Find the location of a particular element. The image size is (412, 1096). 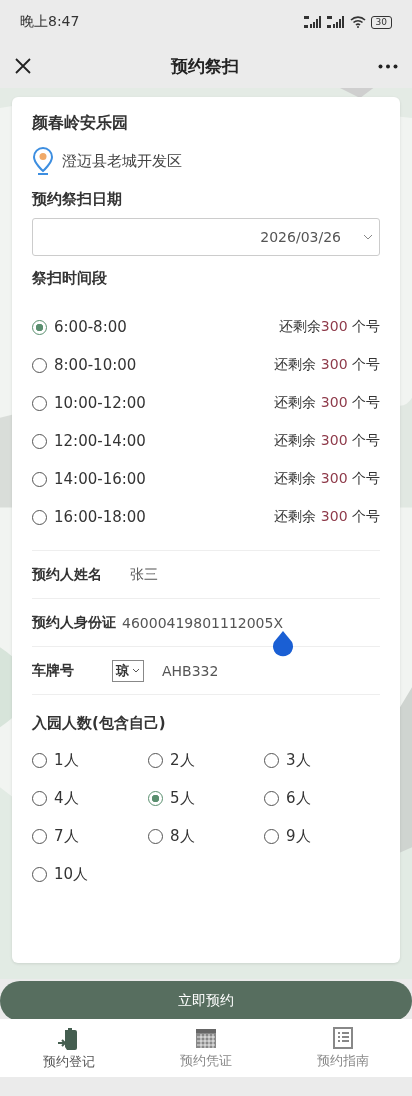

date-select: 2026/03/26 is located at coordinates (206, 237).